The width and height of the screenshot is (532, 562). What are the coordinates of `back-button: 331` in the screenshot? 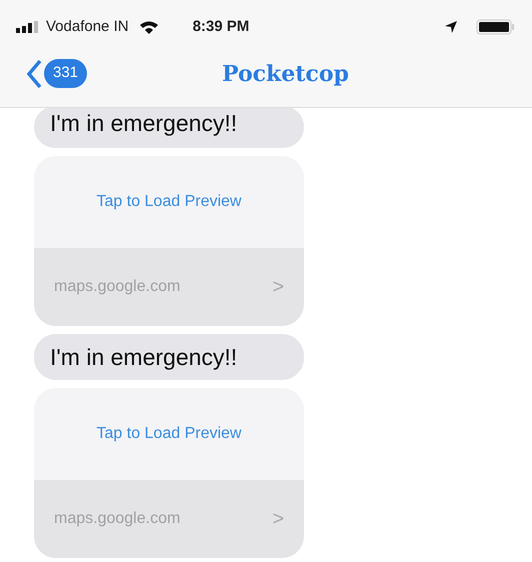 It's located at (57, 73).